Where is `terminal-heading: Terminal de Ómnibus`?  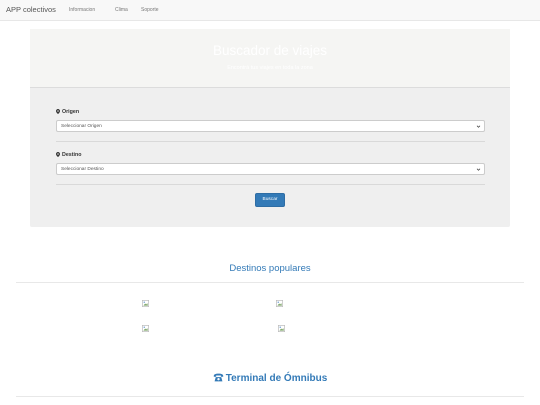 terminal-heading: Terminal de Ómnibus is located at coordinates (270, 378).